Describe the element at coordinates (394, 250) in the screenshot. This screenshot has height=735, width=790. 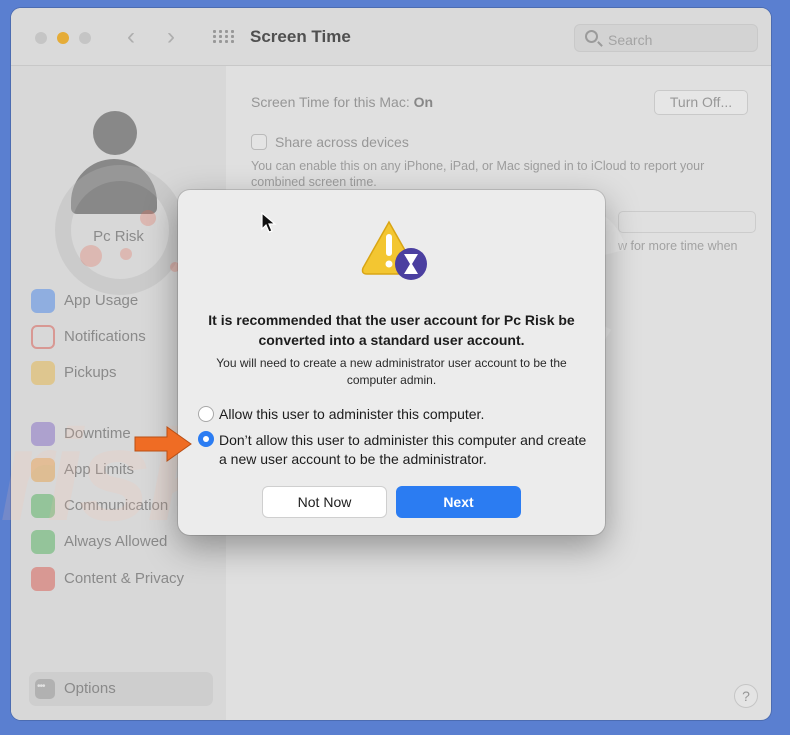
I see `warning-hourglass-icon` at that location.